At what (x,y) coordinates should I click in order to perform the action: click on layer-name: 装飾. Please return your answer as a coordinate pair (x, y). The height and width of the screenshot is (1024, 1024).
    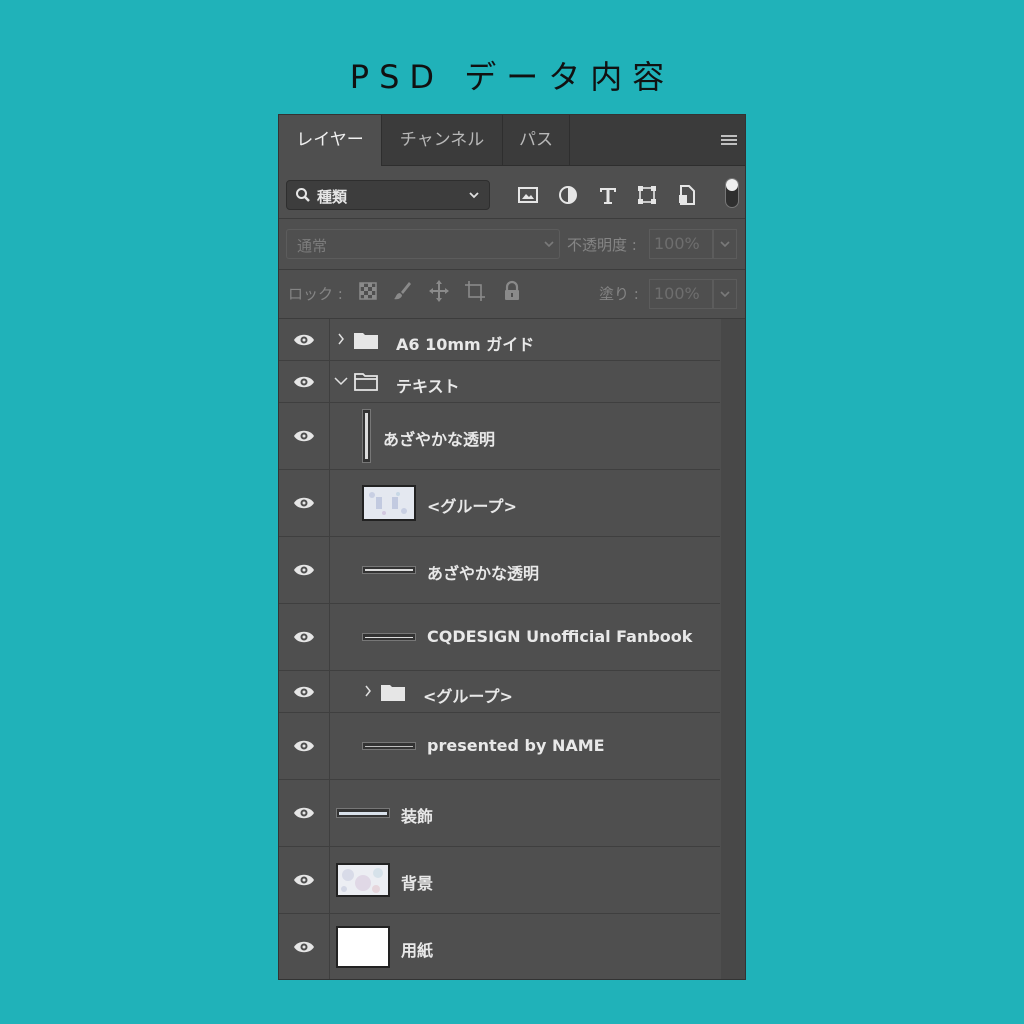
    Looking at the image, I should click on (417, 816).